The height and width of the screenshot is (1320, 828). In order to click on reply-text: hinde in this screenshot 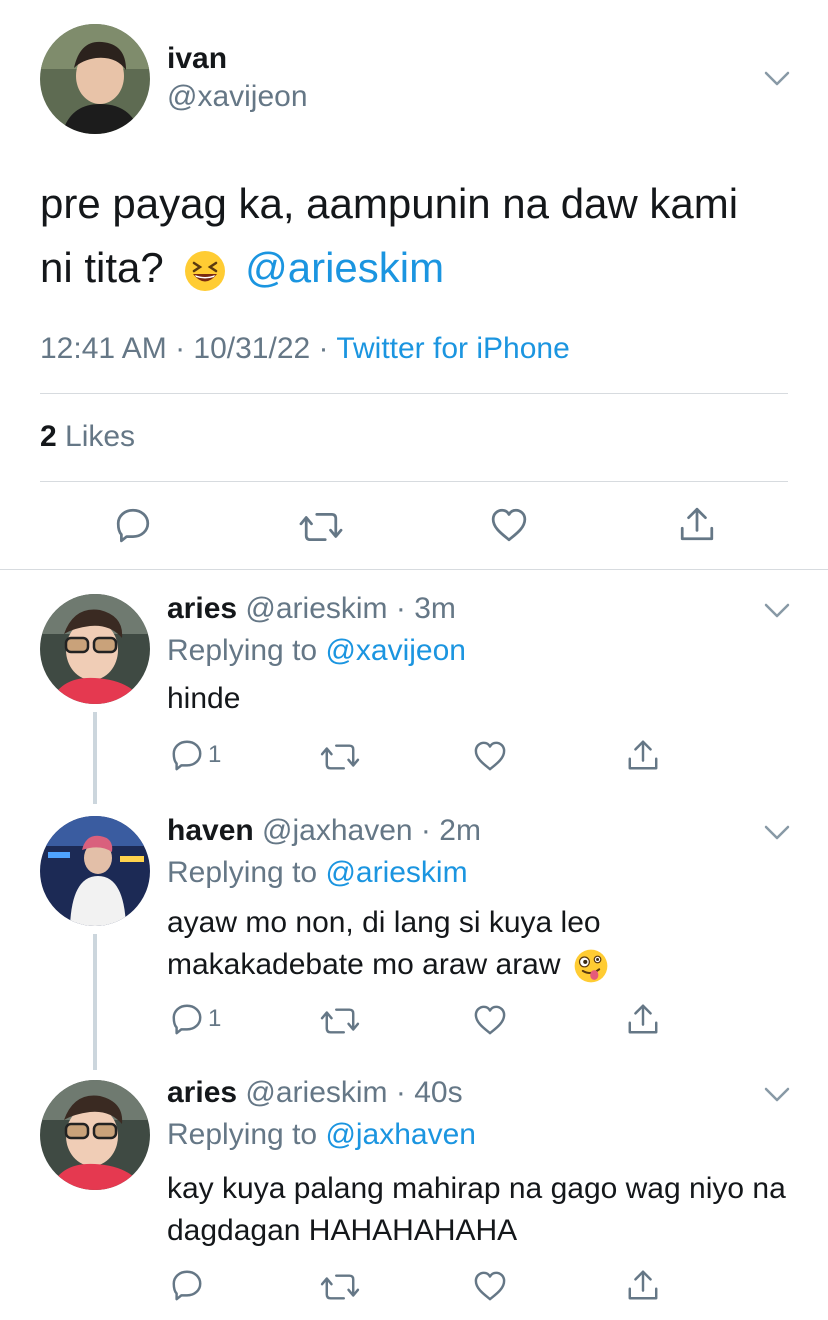, I will do `click(204, 698)`.